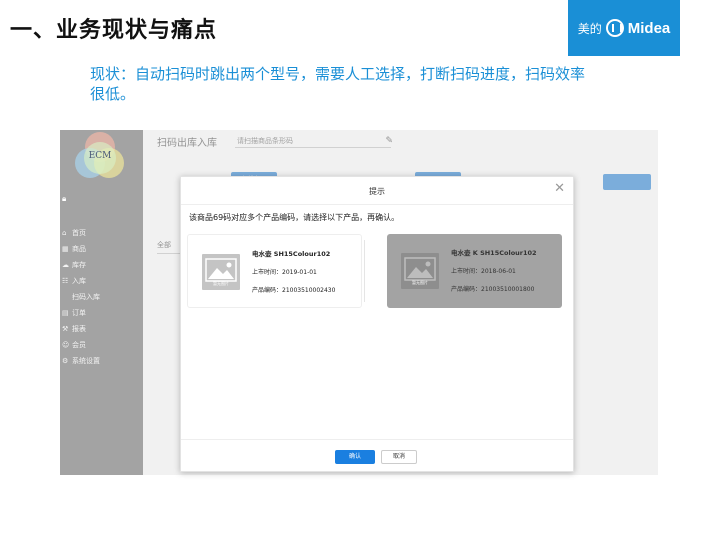 This screenshot has height=540, width=720. I want to click on midea-logo-icon, so click(614, 28).